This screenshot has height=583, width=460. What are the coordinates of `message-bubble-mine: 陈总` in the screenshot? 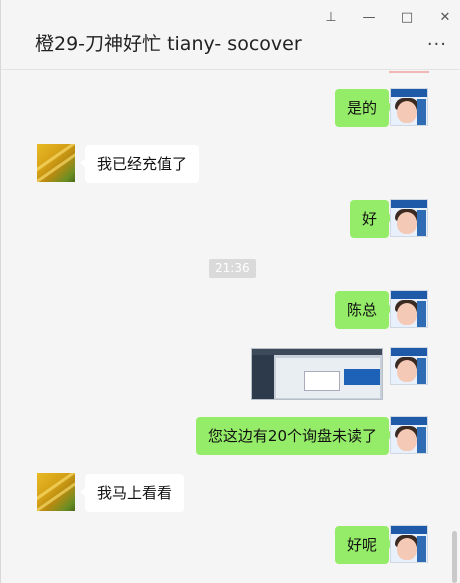 It's located at (364, 310).